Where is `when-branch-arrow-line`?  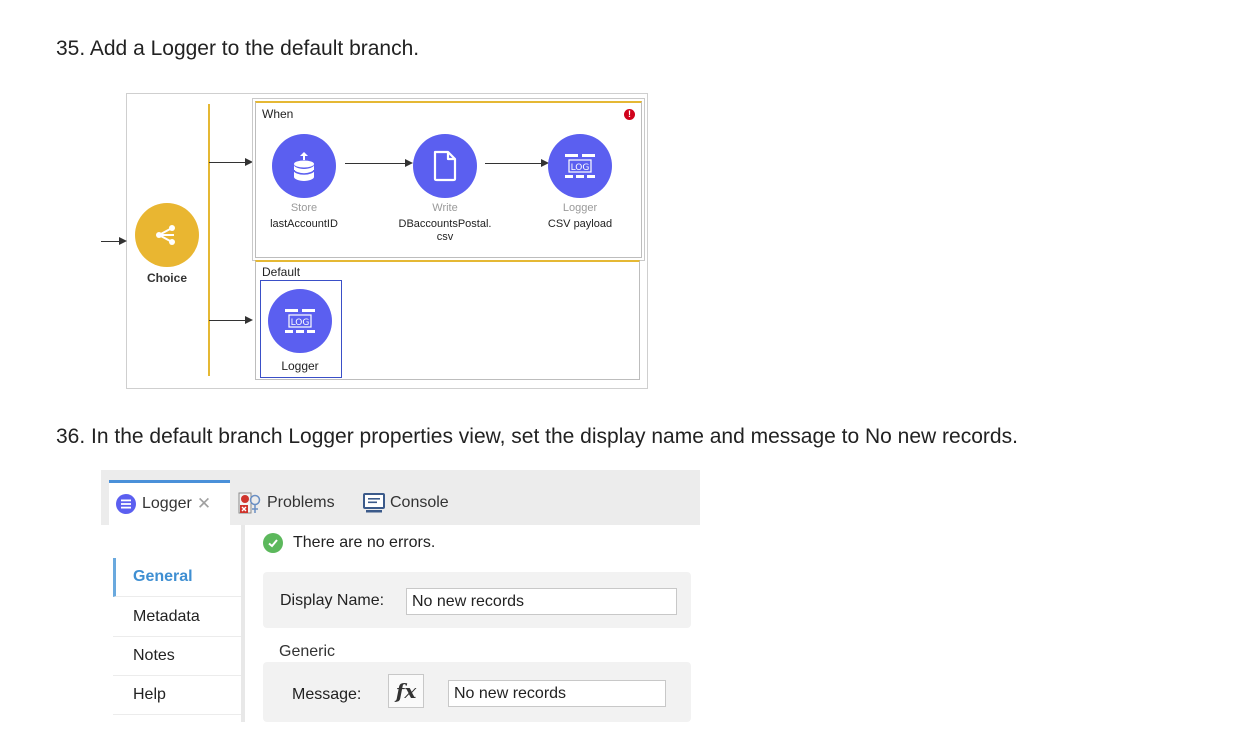 when-branch-arrow-line is located at coordinates (228, 162).